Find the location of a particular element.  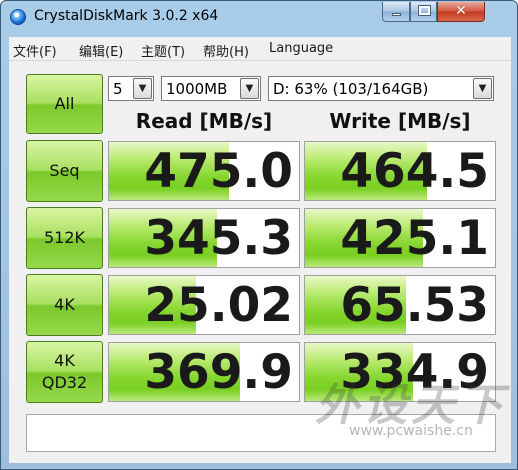

seq-write-result: 464.5 is located at coordinates (400, 171).